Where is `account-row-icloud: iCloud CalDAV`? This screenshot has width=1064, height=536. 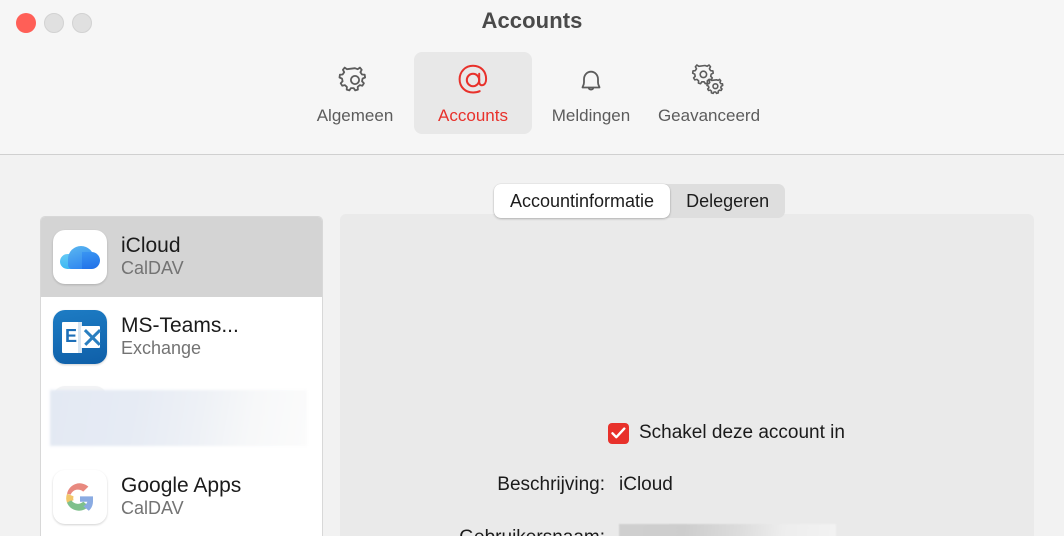
account-row-icloud: iCloud CalDAV is located at coordinates (181, 257).